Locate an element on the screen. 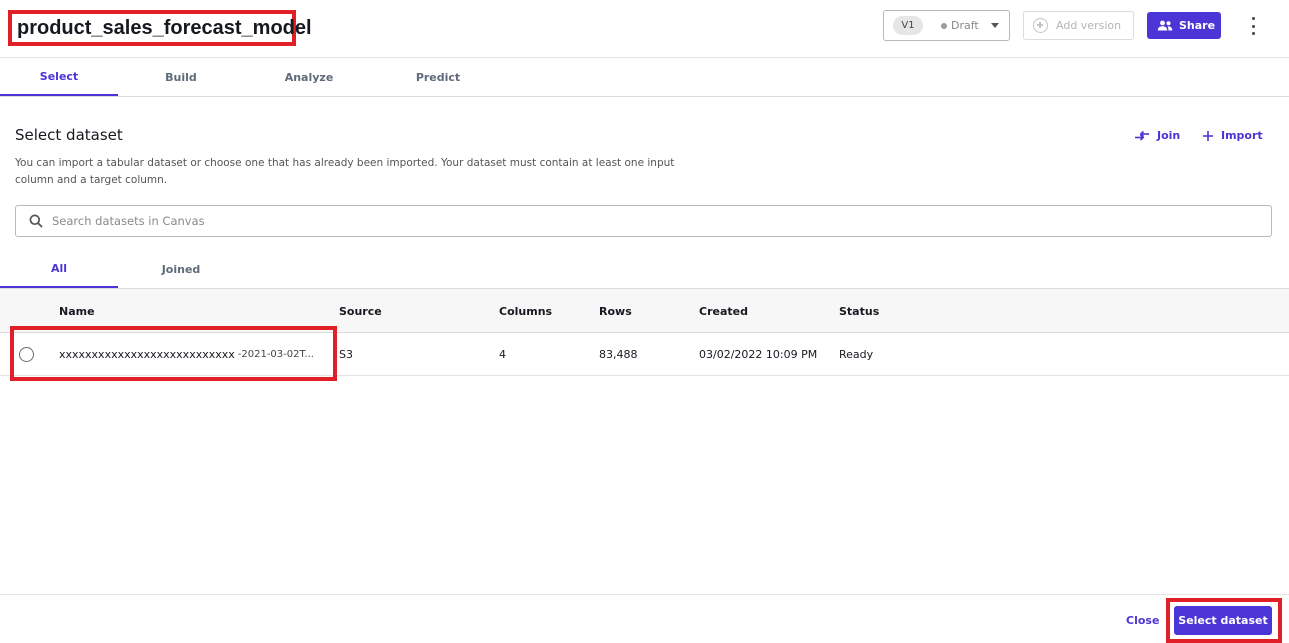  column-header-columns: Columns is located at coordinates (525, 311).